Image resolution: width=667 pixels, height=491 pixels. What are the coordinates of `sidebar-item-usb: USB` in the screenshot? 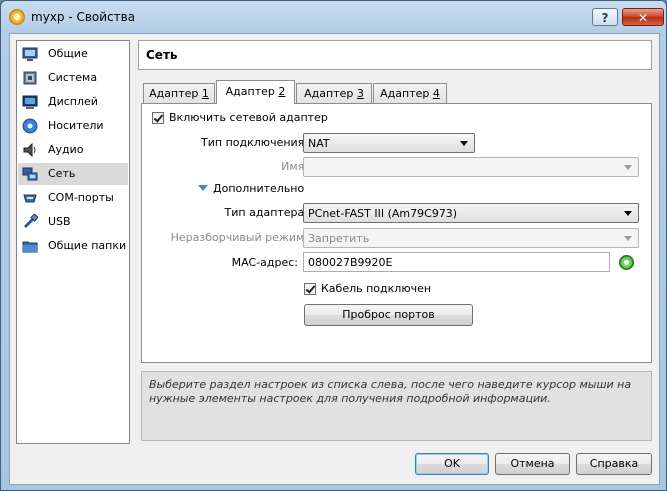 It's located at (73, 222).